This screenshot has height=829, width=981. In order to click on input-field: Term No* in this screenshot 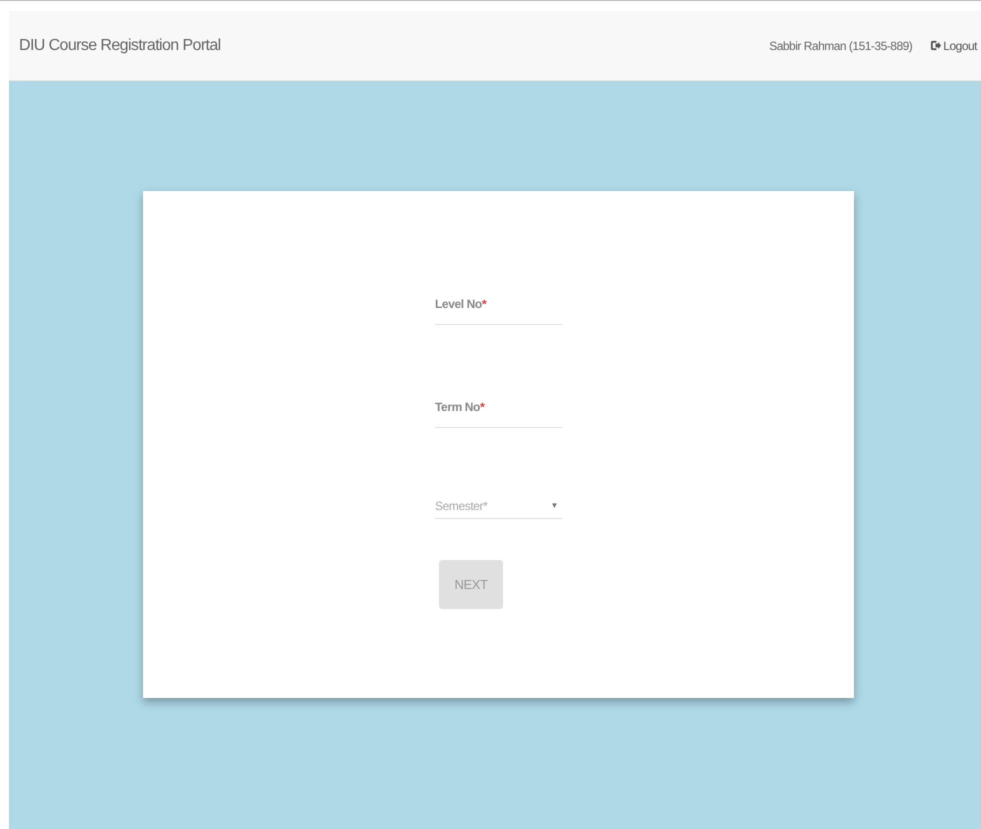, I will do `click(498, 409)`.